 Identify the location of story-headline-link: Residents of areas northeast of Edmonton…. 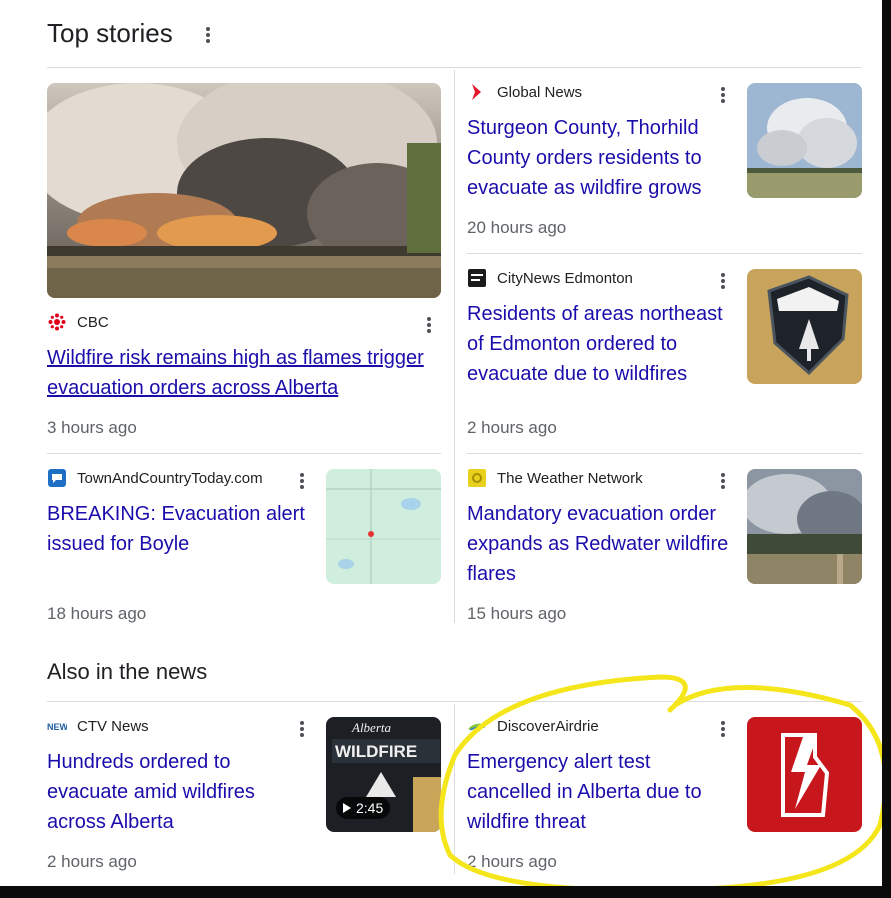
(602, 344).